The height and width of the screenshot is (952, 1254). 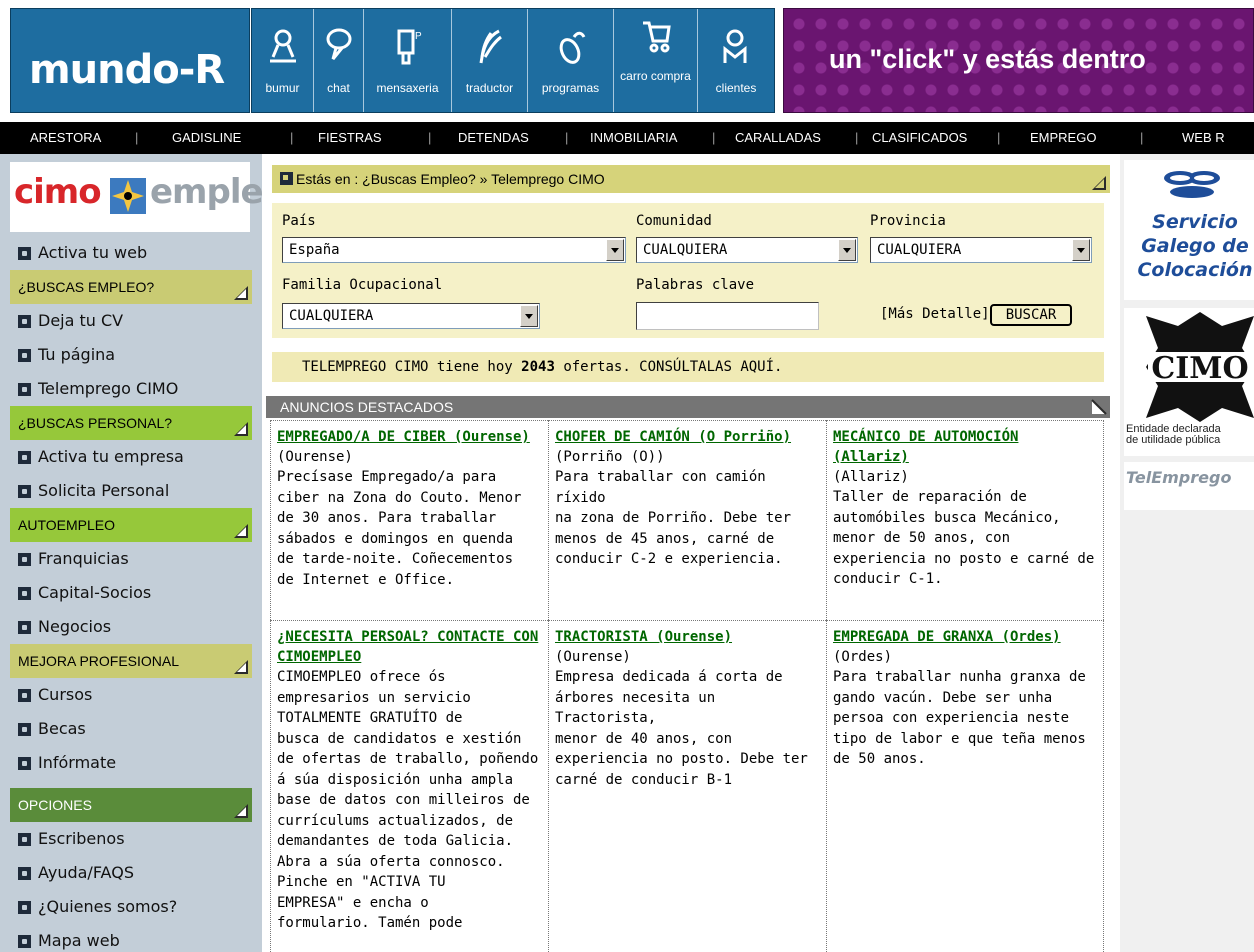 What do you see at coordinates (674, 221) in the screenshot?
I see `comunidad-label: Comunidad` at bounding box center [674, 221].